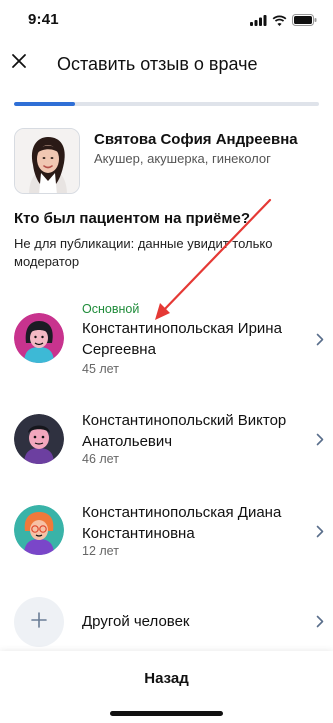  Describe the element at coordinates (111, 309) in the screenshot. I see `main-badge: Основной` at that location.